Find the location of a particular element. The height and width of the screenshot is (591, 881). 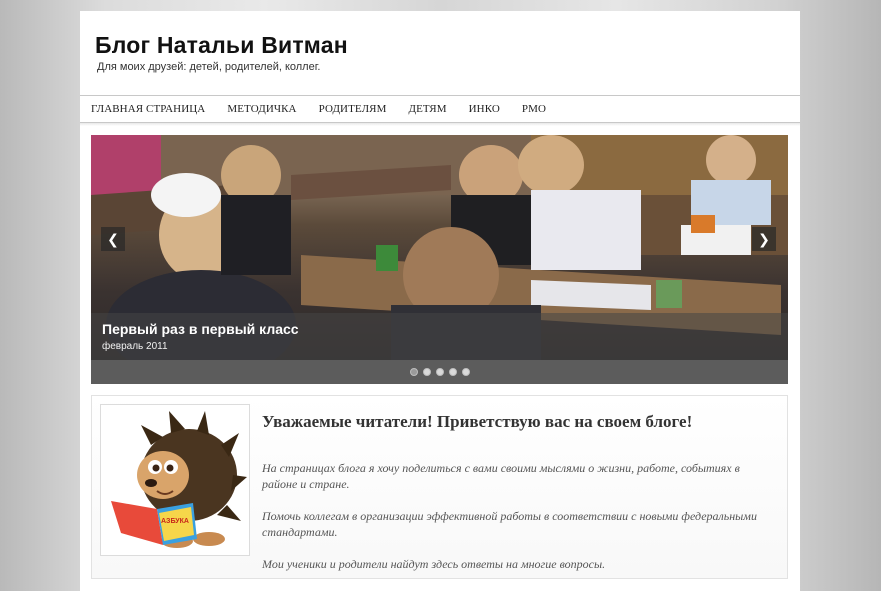

chevron-right-icon: ❯ is located at coordinates (764, 238).